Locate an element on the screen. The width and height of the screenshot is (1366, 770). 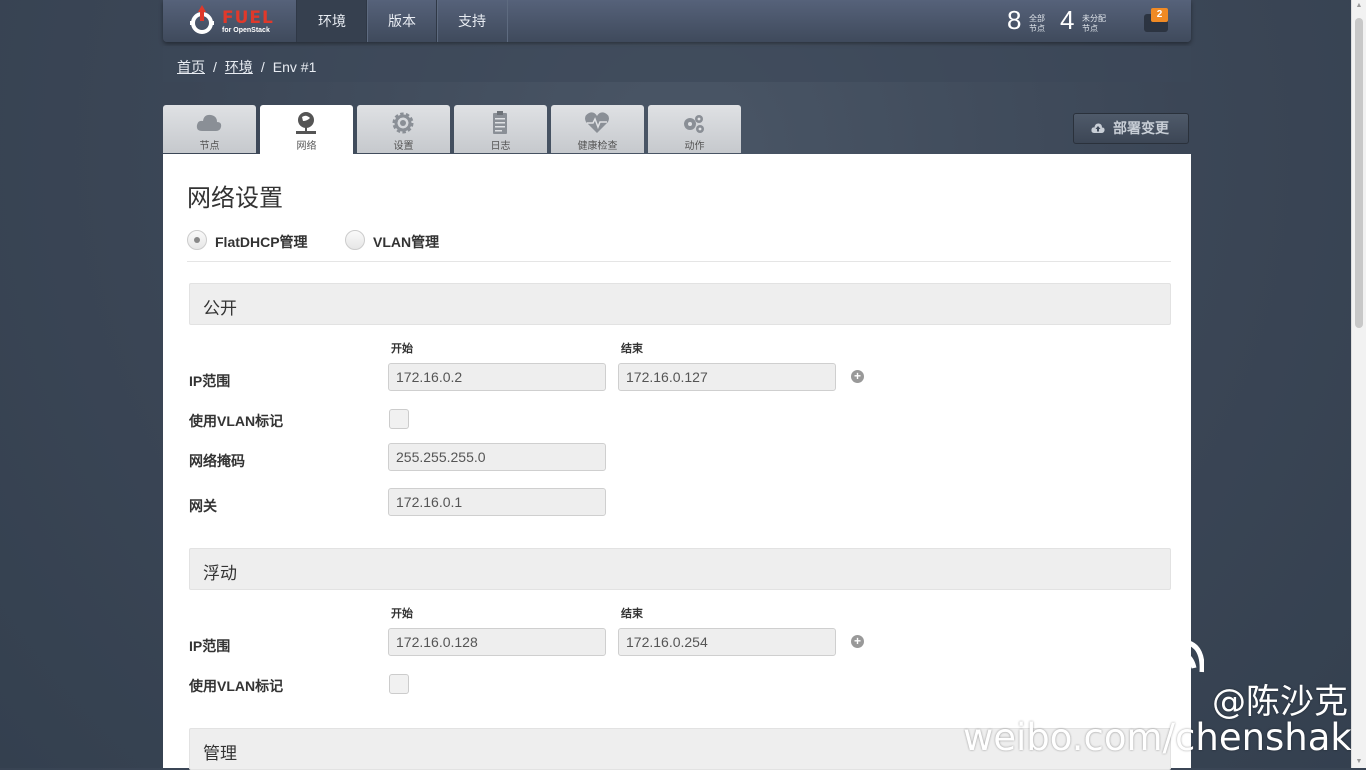
floating-ip-end-input is located at coordinates (727, 642).